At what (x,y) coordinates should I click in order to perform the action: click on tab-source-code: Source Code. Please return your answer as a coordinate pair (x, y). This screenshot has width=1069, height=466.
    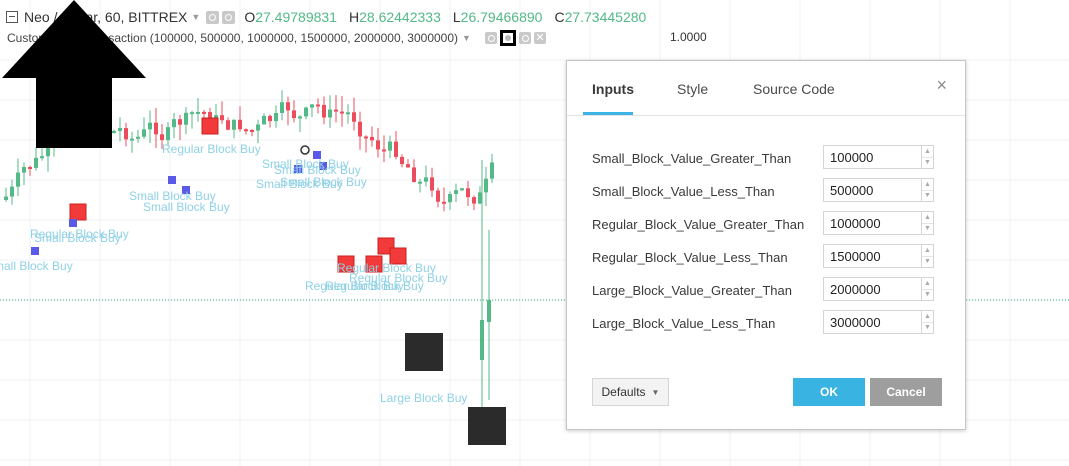
    Looking at the image, I should click on (794, 89).